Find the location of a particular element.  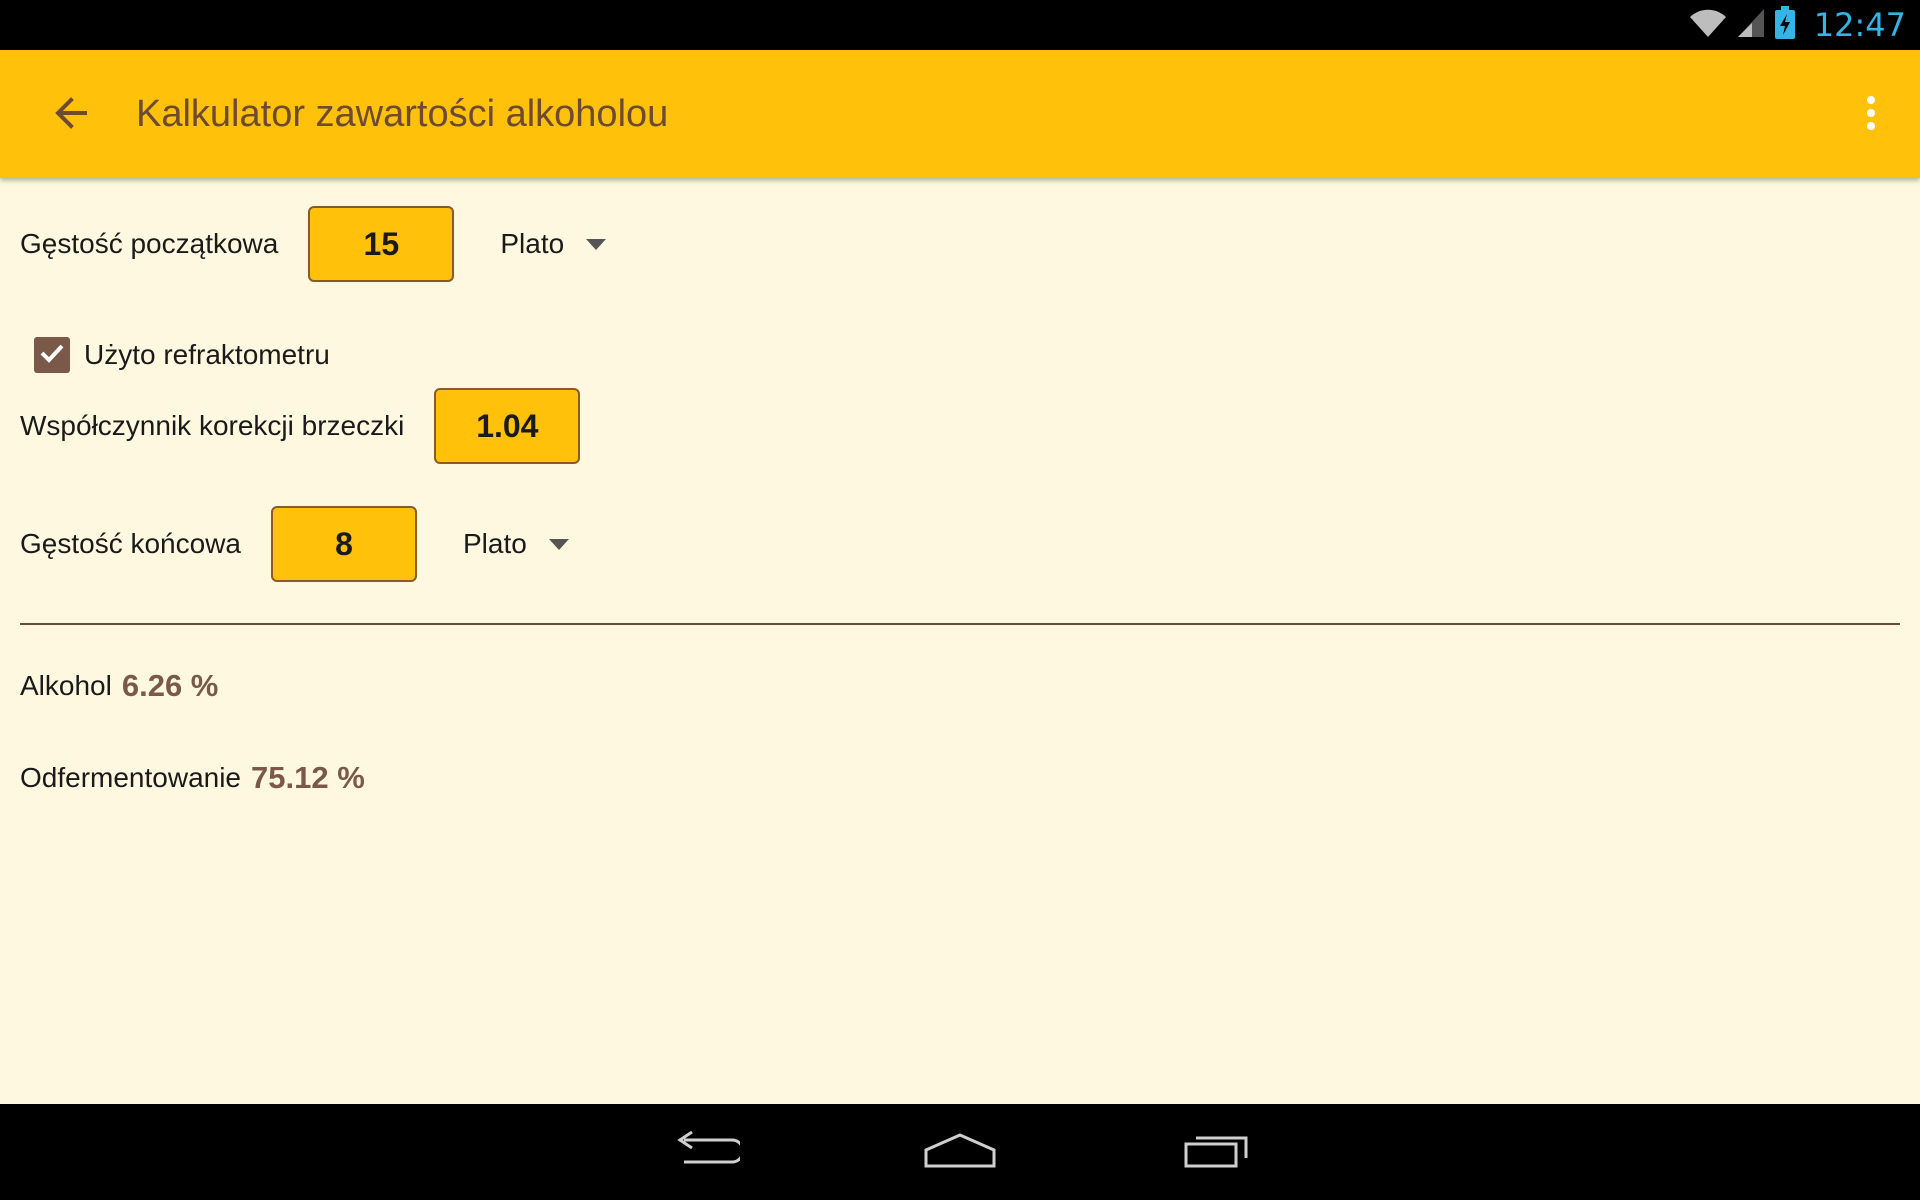

refractometer-checkbox is located at coordinates (52, 355).